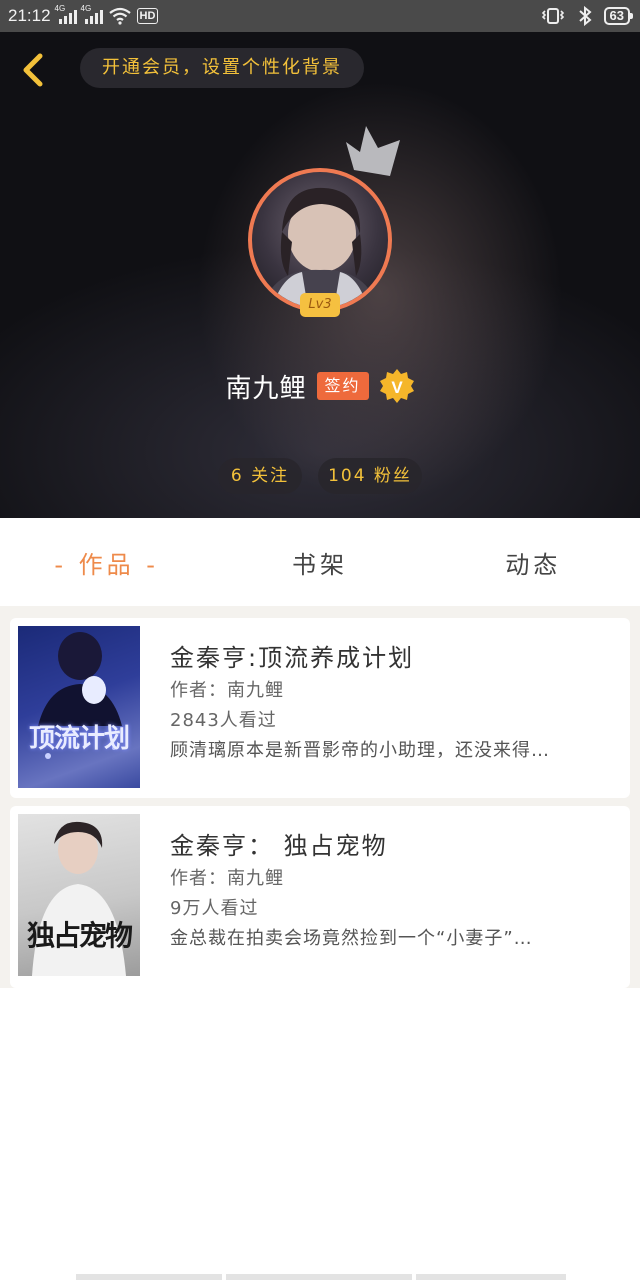 The image size is (640, 1280). I want to click on vip-background-banner: 开通会员，设置个性化背景, so click(222, 68).